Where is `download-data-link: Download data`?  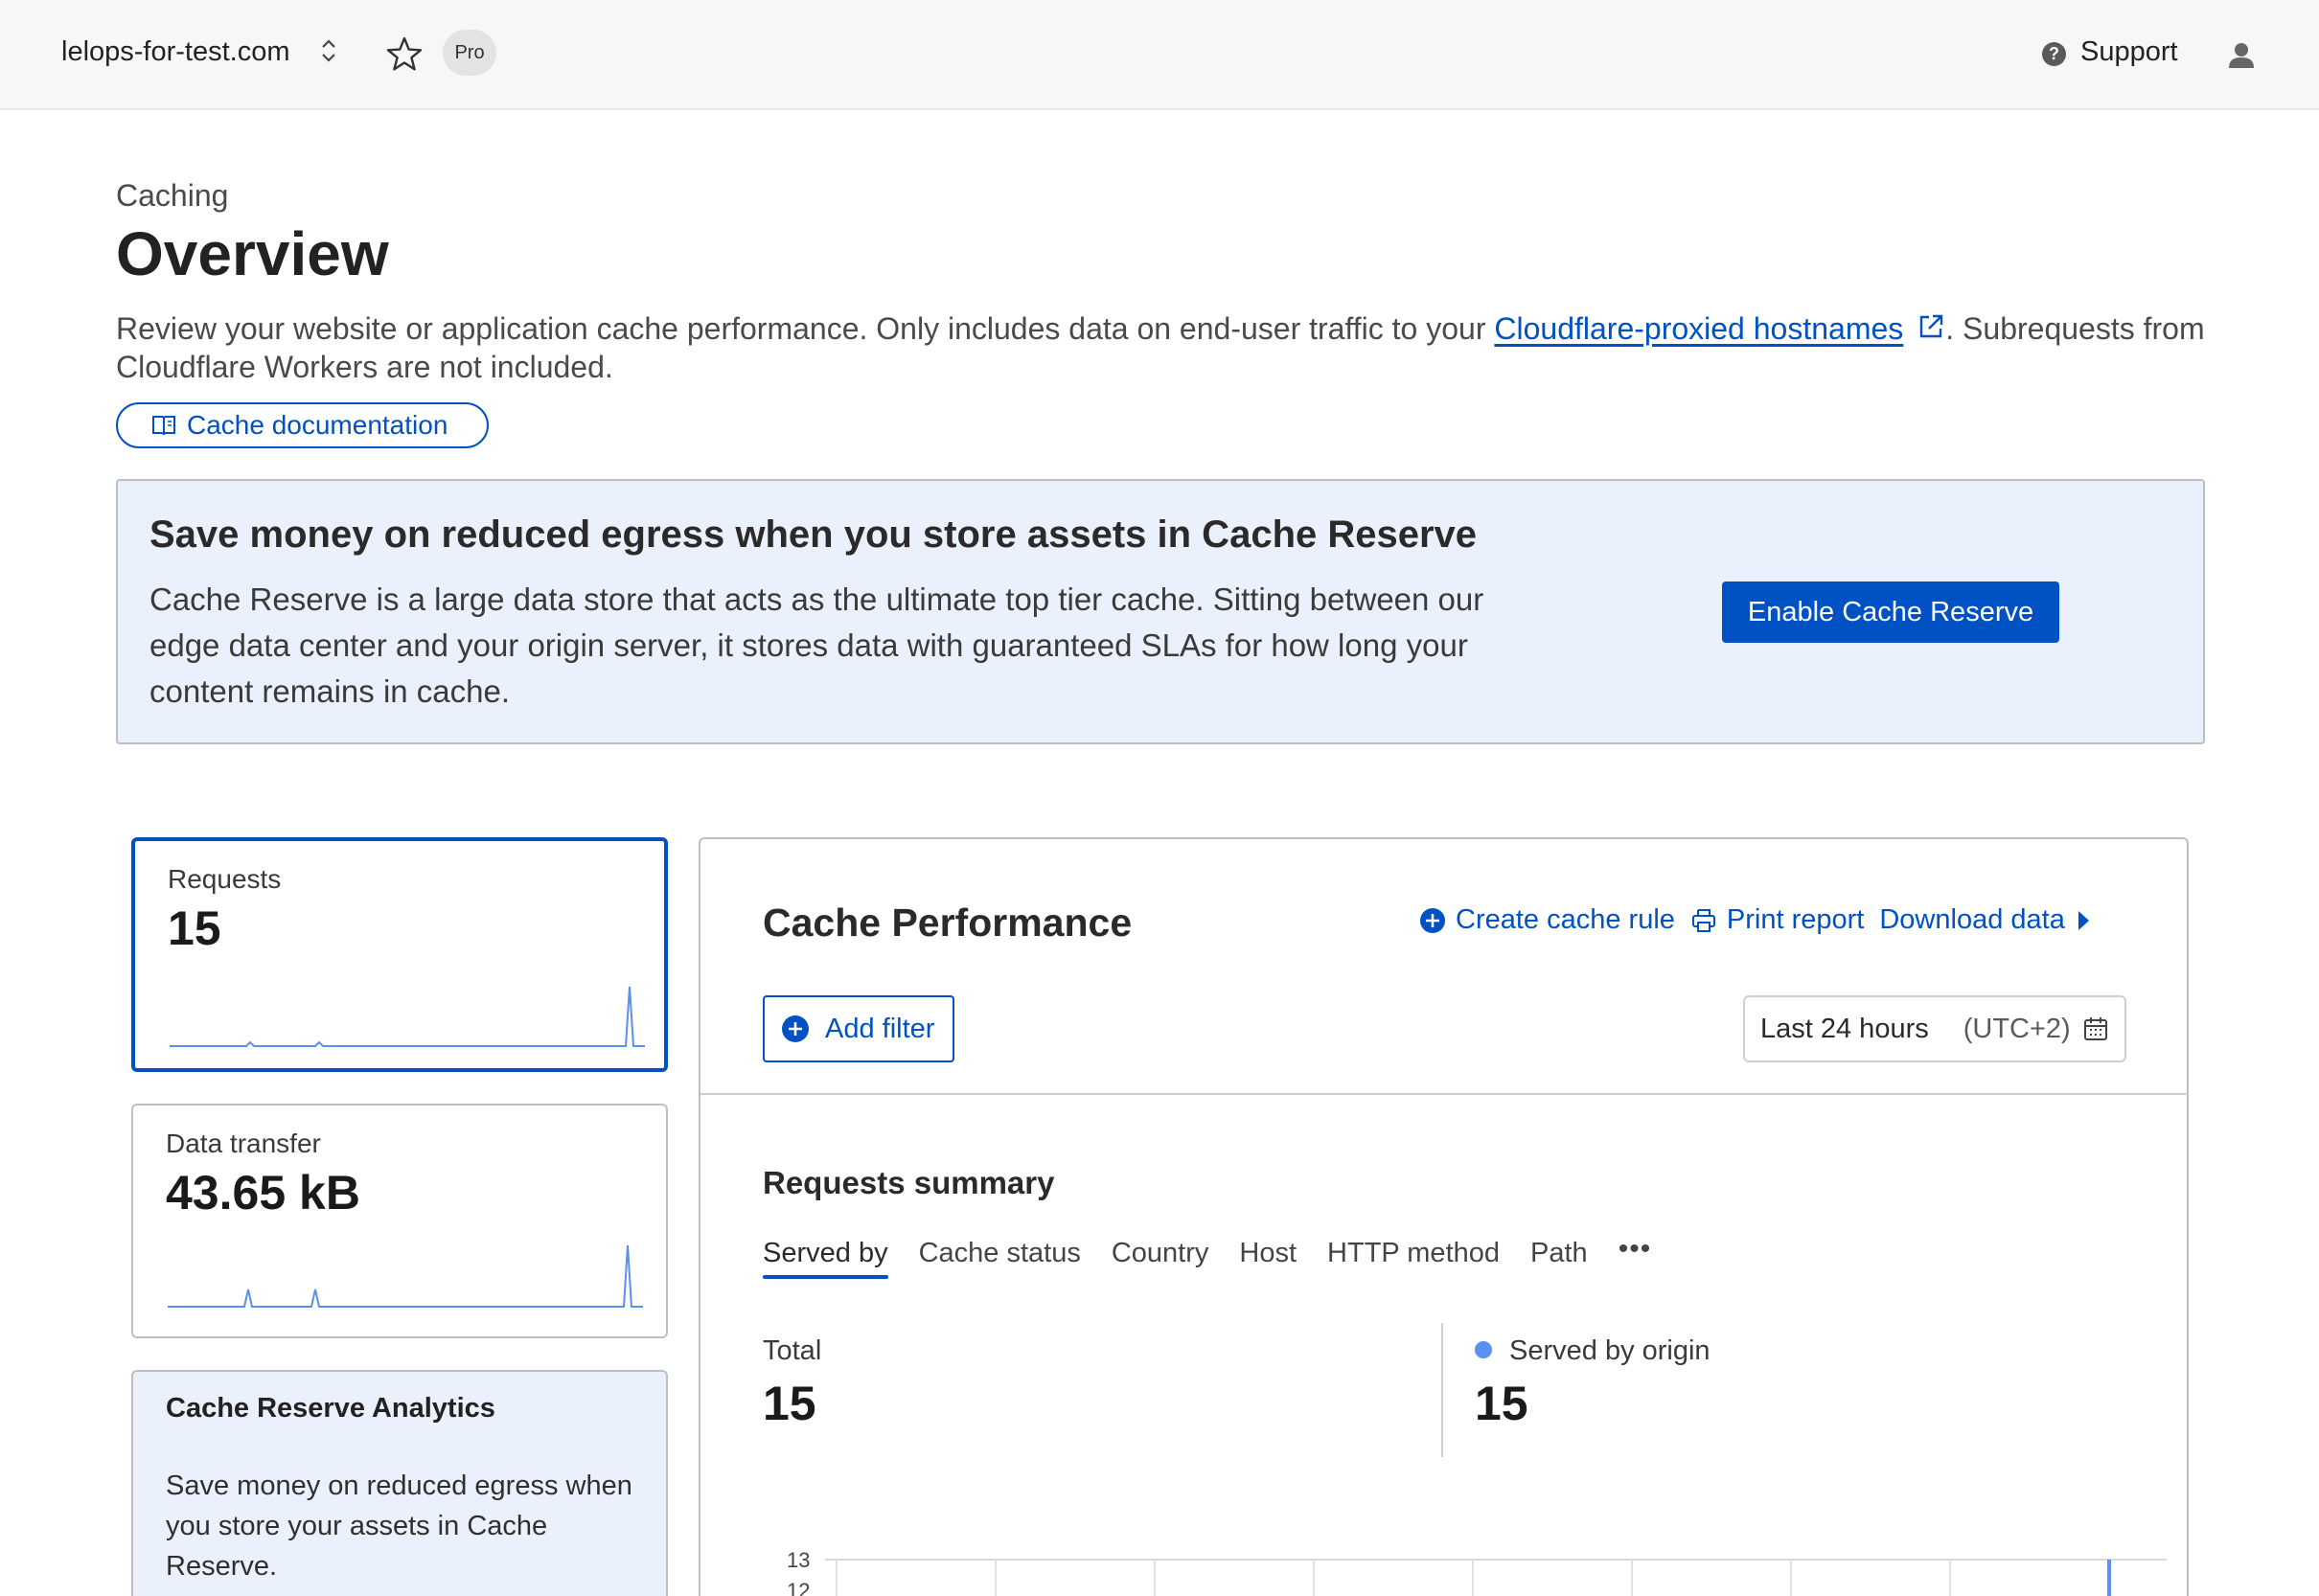
download-data-link: Download data is located at coordinates (1992, 920).